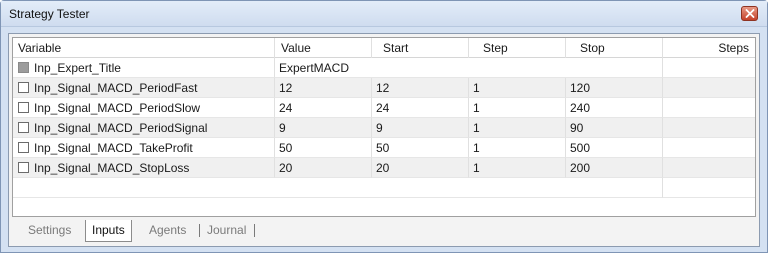 This screenshot has height=253, width=768. What do you see at coordinates (112, 168) in the screenshot?
I see `variable-name: Inp_Signal_MACD_StopLoss` at bounding box center [112, 168].